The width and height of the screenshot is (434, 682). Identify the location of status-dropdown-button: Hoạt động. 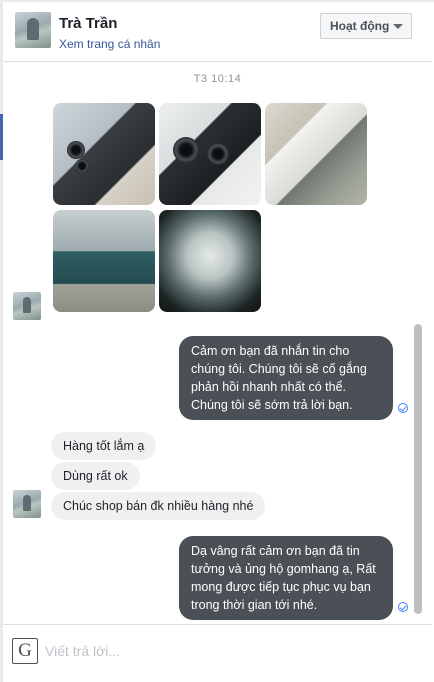
(366, 26).